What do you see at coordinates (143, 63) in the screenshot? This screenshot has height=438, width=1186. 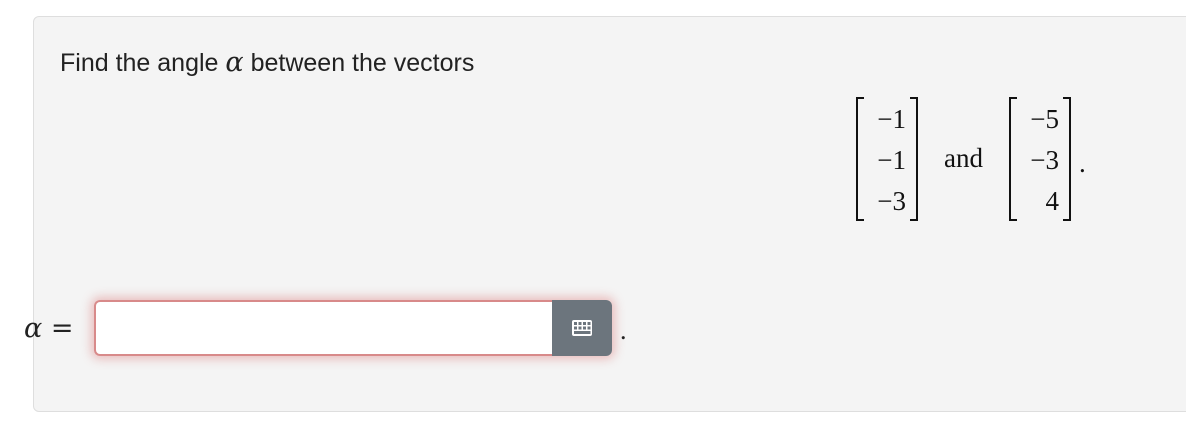 I see `question-prefix: Find the angle` at bounding box center [143, 63].